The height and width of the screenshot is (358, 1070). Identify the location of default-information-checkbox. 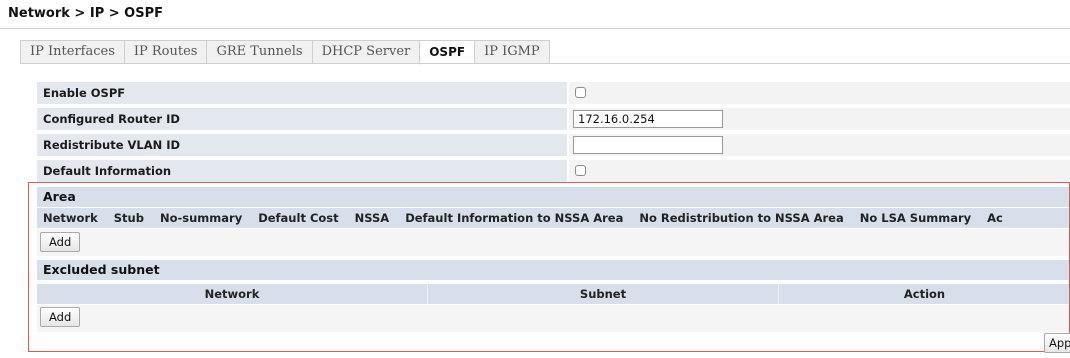
(580, 170).